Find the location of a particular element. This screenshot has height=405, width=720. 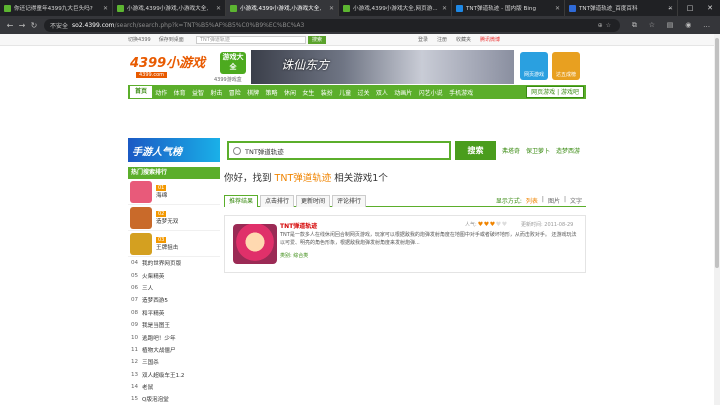

browser-tab: 你还记得童年4399九大巨头吗? ✕ is located at coordinates (56, 8).